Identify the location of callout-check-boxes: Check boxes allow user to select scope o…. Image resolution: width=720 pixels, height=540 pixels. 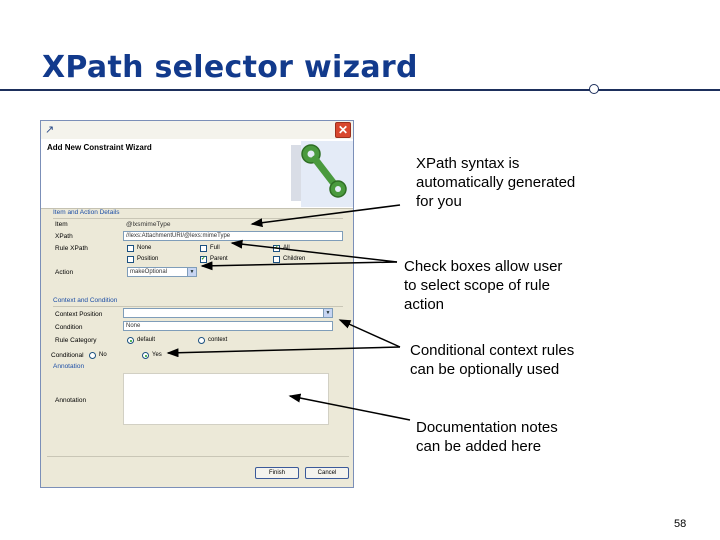
(483, 285).